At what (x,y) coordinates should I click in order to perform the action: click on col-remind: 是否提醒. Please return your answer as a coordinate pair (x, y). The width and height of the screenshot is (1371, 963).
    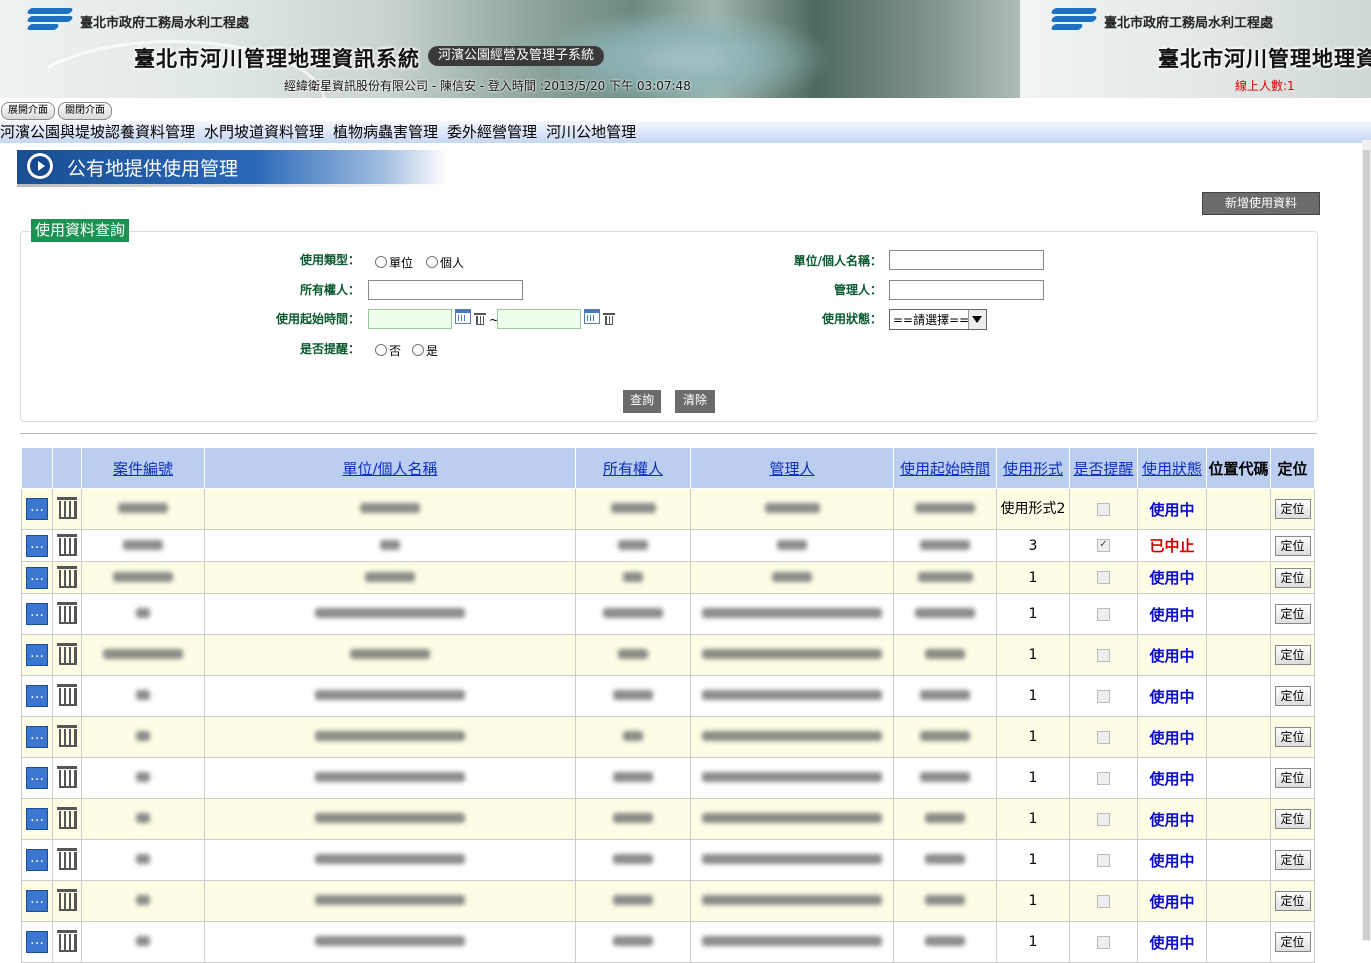
    Looking at the image, I should click on (1103, 468).